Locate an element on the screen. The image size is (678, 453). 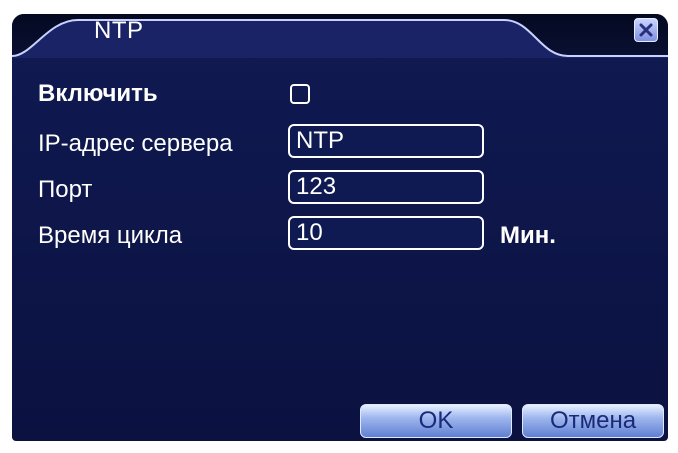
server-label: IP-адрес сервера is located at coordinates (135, 143).